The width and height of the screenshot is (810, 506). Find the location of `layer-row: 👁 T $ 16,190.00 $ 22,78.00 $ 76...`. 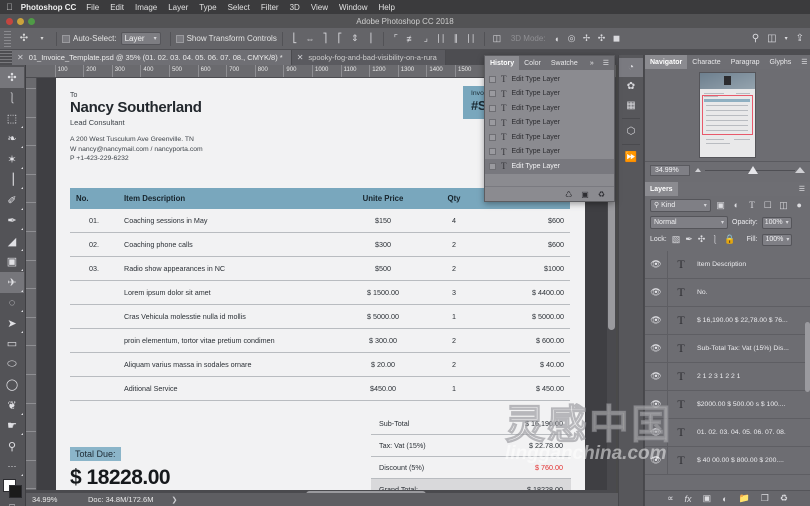

layer-row: 👁 T $ 16,190.00 $ 22,78.00 $ 76... is located at coordinates (727, 320).